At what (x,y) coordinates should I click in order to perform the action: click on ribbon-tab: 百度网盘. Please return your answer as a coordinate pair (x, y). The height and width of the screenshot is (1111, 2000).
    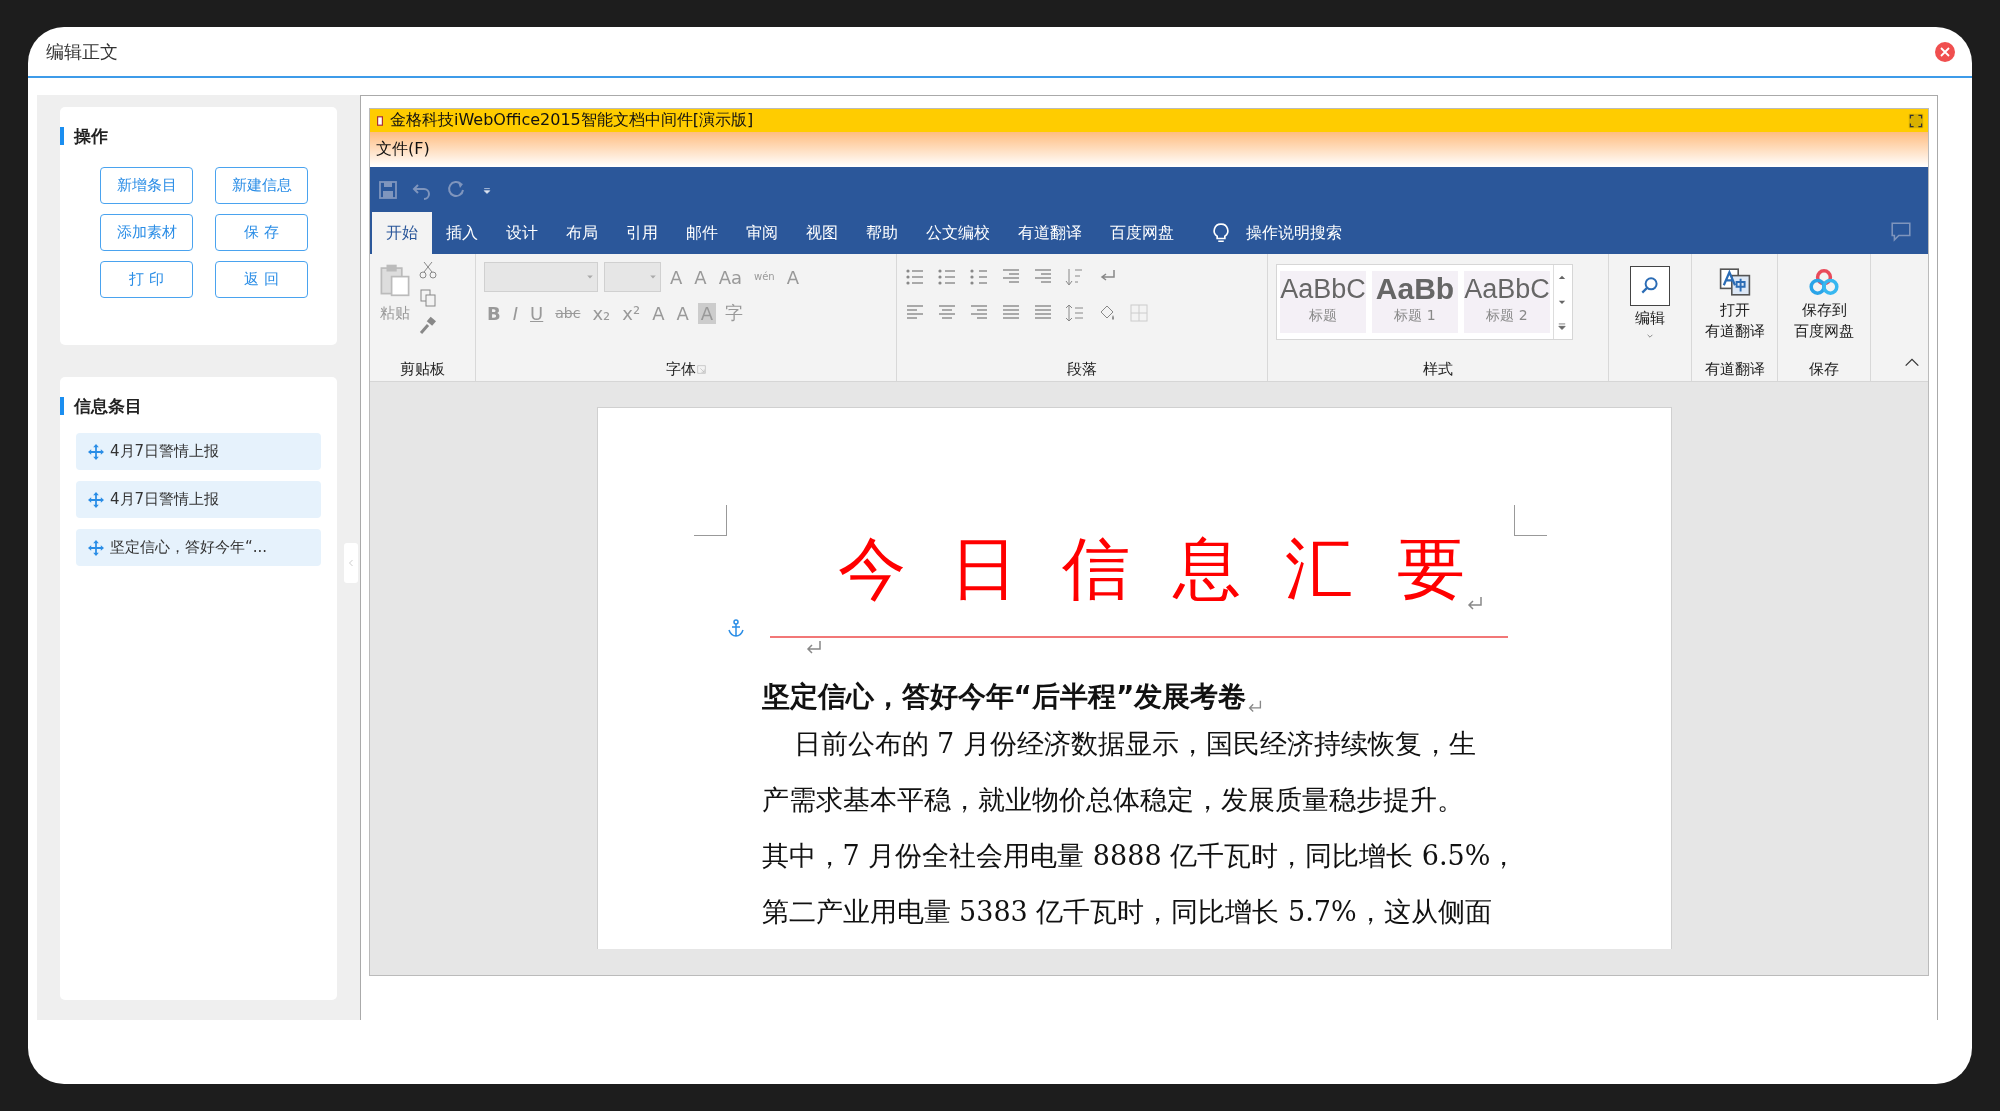
    Looking at the image, I should click on (1142, 233).